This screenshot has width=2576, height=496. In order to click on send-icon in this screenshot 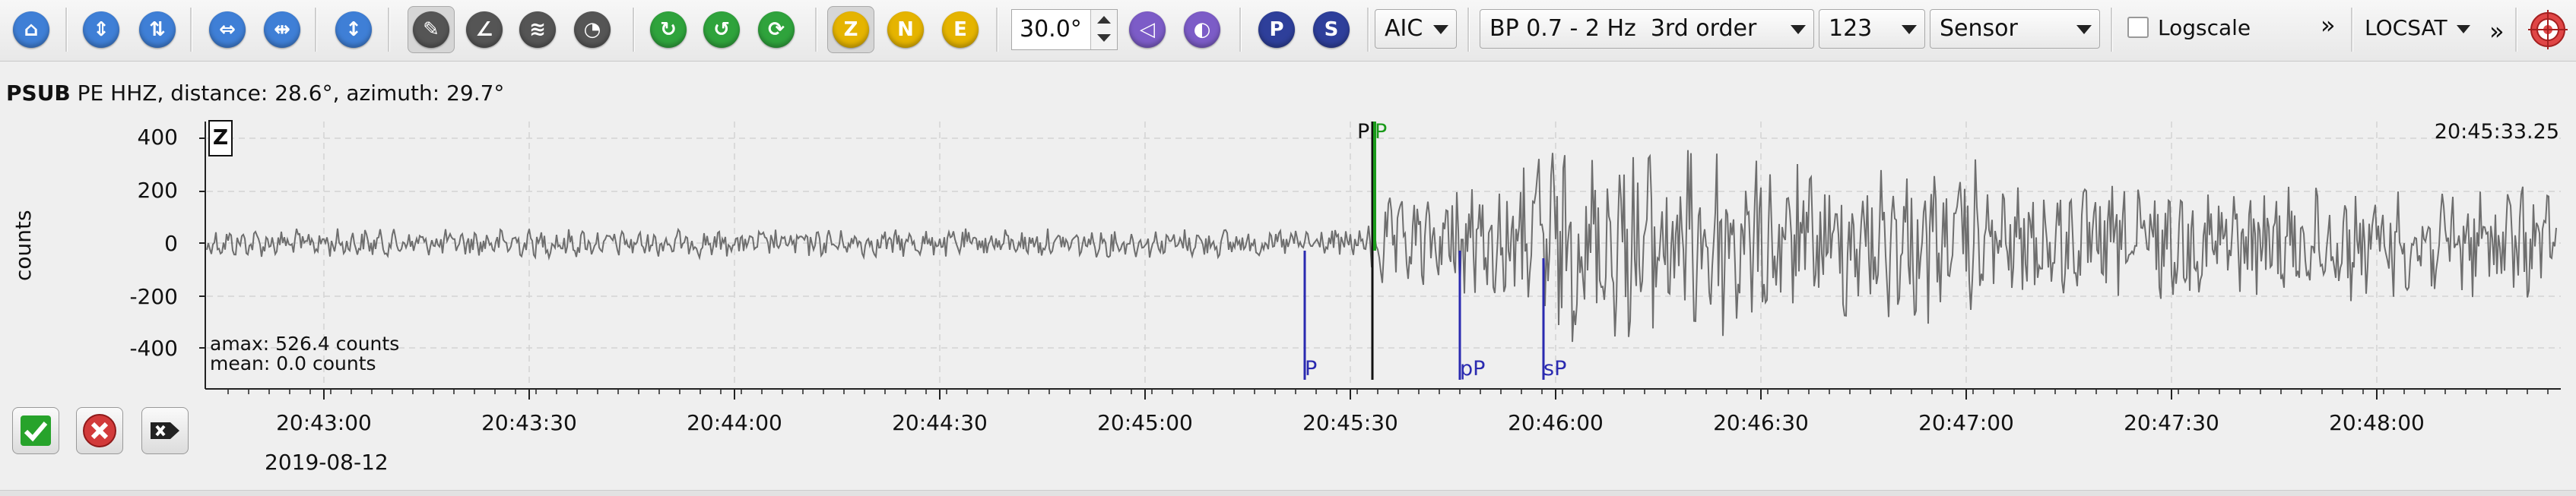, I will do `click(165, 431)`.